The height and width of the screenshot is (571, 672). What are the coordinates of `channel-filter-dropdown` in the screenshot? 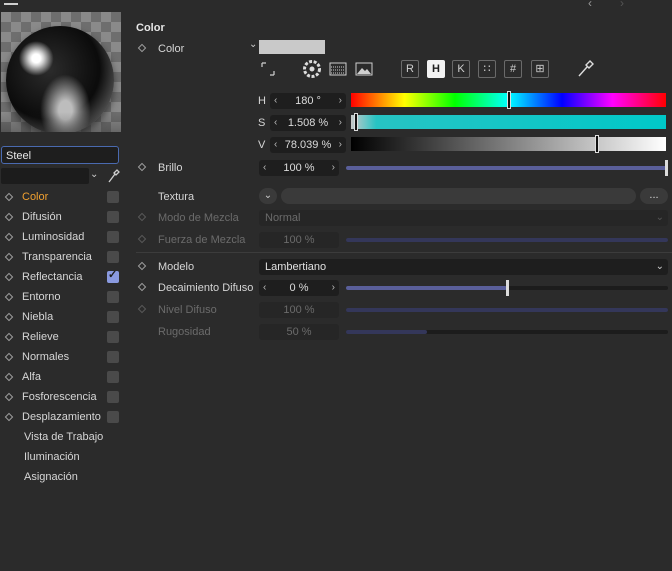 It's located at (45, 176).